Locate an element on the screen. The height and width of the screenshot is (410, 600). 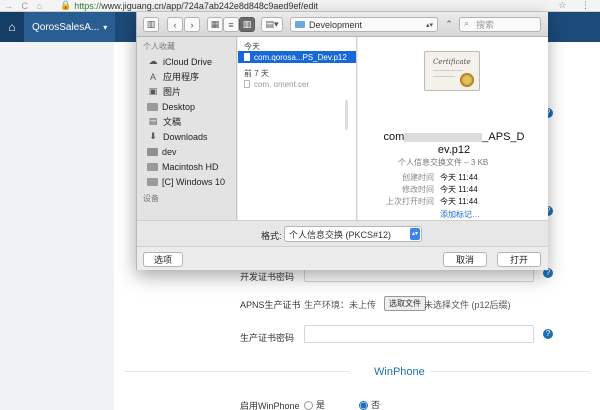
file-row-selected: com.qorosa...PS_Dev.p12 is located at coordinates (297, 57).